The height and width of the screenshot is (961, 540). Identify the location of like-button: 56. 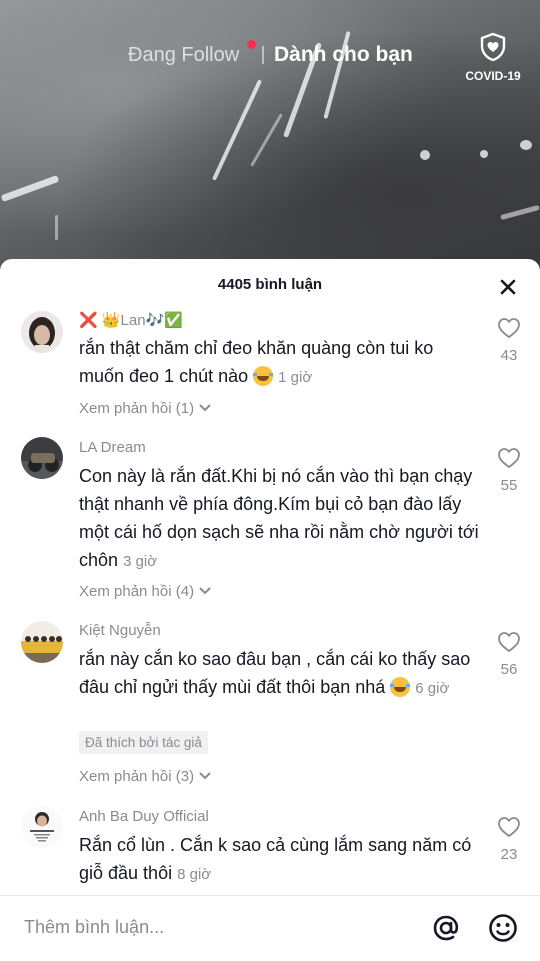
(509, 654).